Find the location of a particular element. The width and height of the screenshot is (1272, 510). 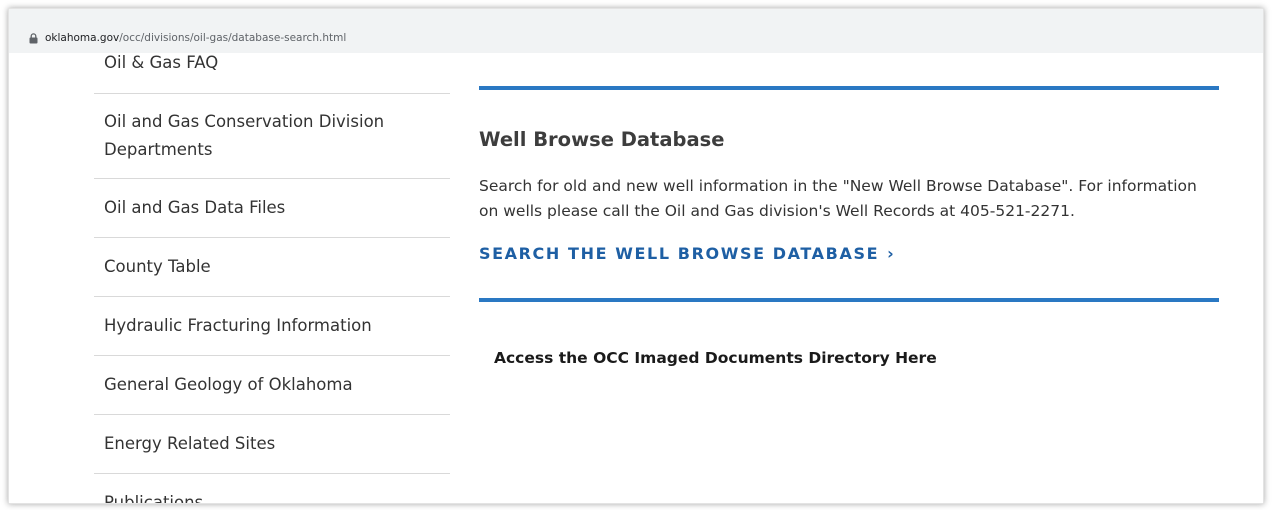

sidebar-item-data-files: Oil and Gas Data Files is located at coordinates (272, 208).